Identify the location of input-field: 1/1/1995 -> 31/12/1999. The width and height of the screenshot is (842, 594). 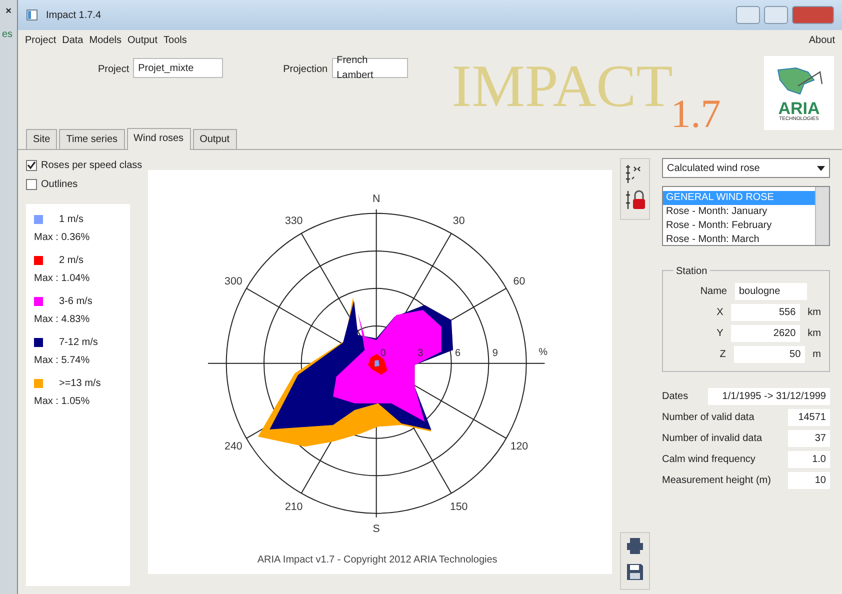
(769, 396).